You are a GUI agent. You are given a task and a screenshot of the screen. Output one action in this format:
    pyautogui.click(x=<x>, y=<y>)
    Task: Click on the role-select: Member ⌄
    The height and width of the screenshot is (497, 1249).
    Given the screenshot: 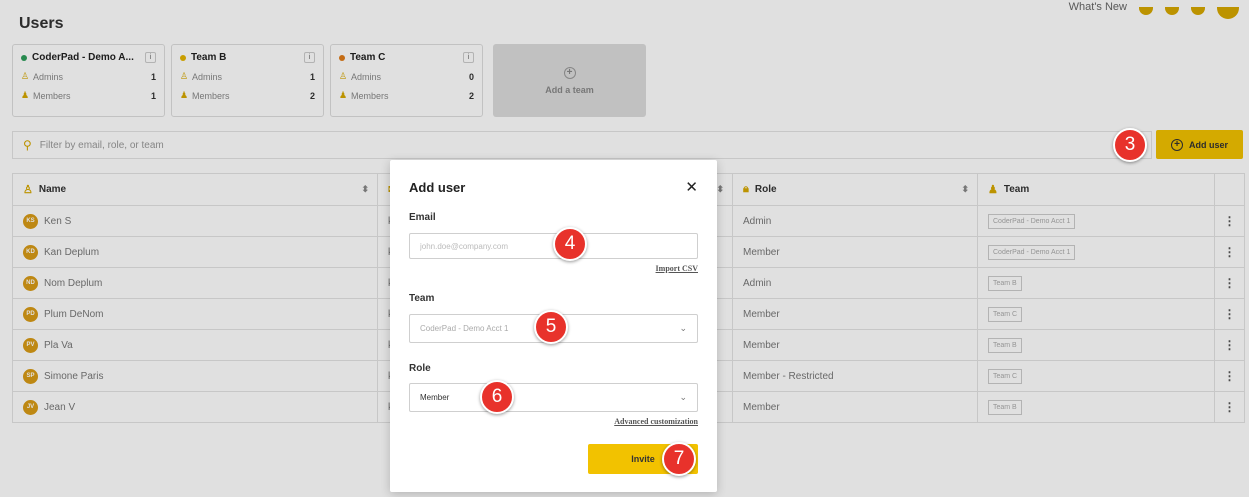 What is the action you would take?
    pyautogui.click(x=553, y=397)
    